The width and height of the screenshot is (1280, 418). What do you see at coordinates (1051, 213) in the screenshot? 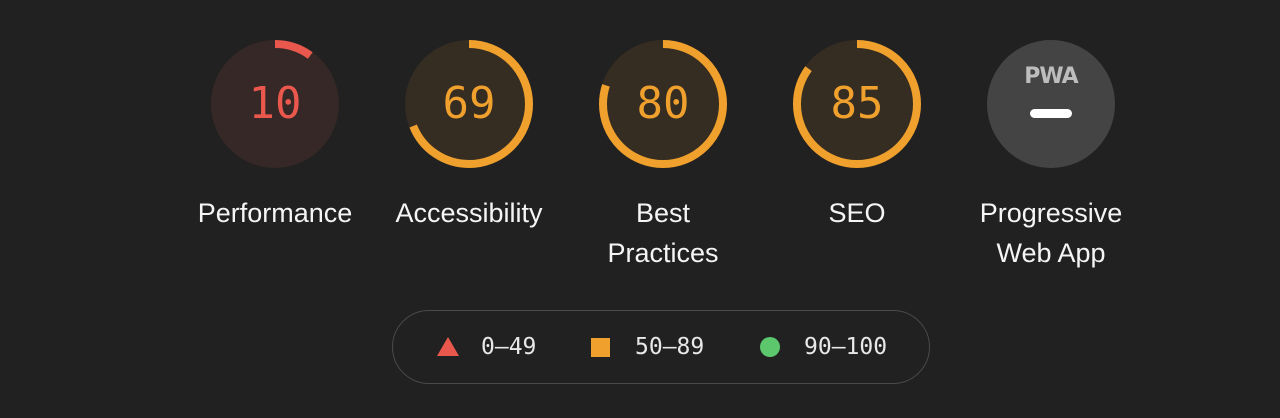
I see `gauge-label-line: Progressive` at bounding box center [1051, 213].